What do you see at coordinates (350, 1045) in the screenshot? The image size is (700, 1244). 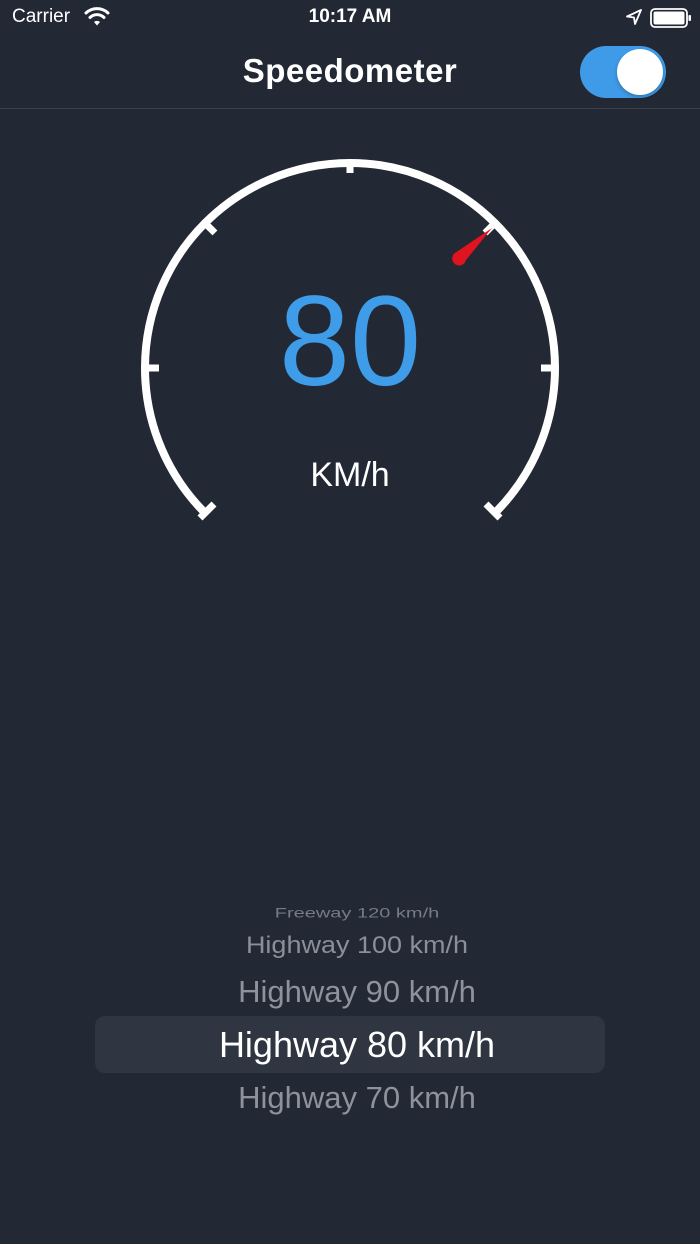 I see `picker-item-selected: Highway 80 km/h` at bounding box center [350, 1045].